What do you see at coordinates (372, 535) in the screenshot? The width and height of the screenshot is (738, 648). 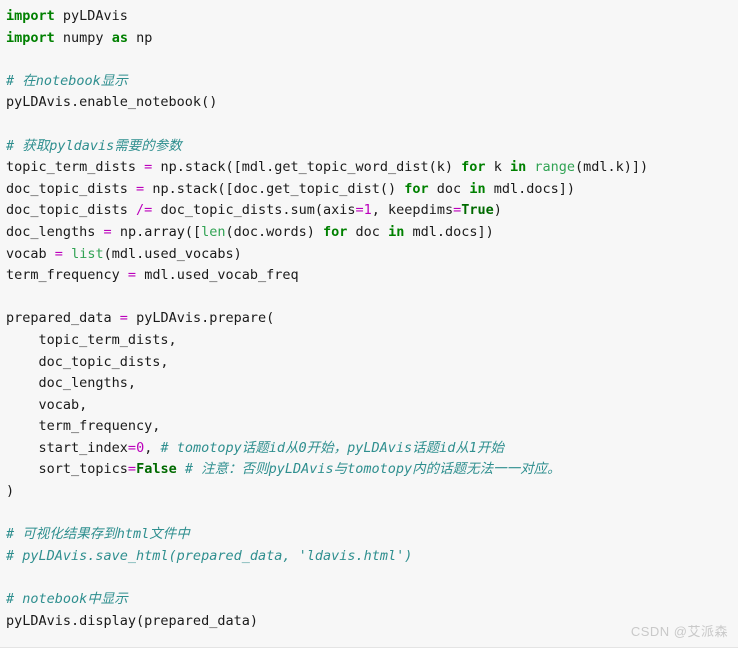 I see `code-line: # 可视化结果存到html文件中` at bounding box center [372, 535].